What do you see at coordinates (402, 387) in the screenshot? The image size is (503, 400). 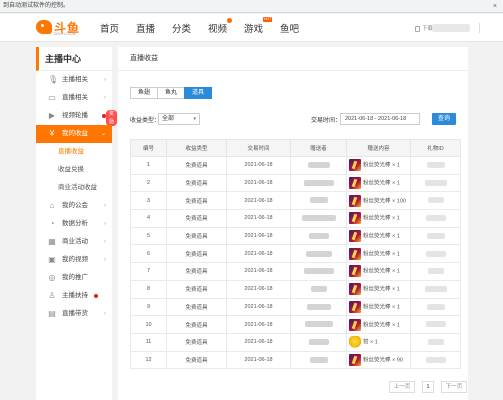 I see `prev-page-button: 上一页` at bounding box center [402, 387].